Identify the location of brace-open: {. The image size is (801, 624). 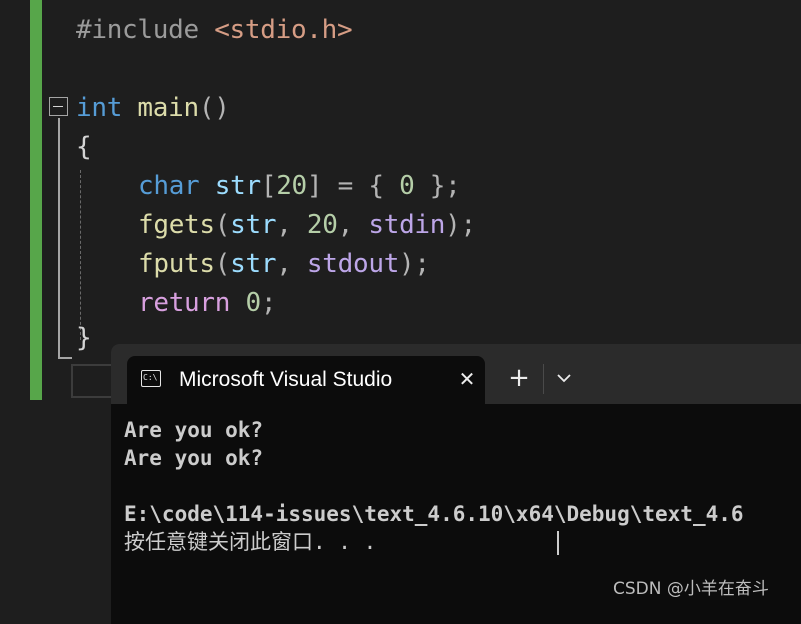
(384, 186).